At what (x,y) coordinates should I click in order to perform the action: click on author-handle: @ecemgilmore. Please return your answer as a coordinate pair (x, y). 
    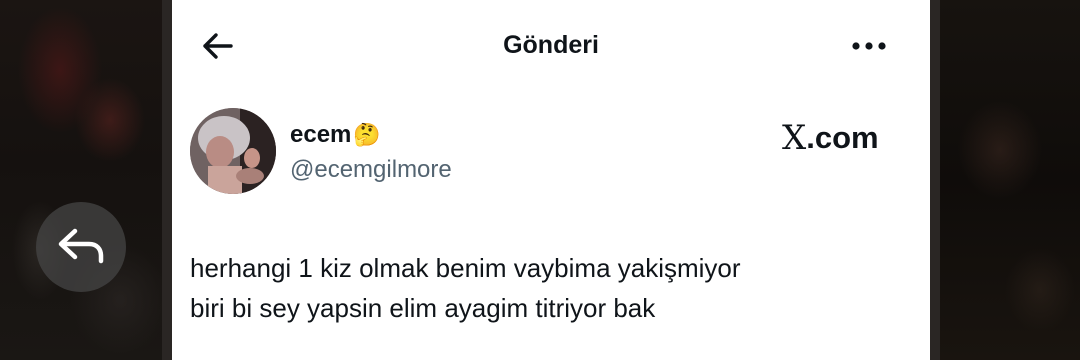
    Looking at the image, I should click on (371, 170).